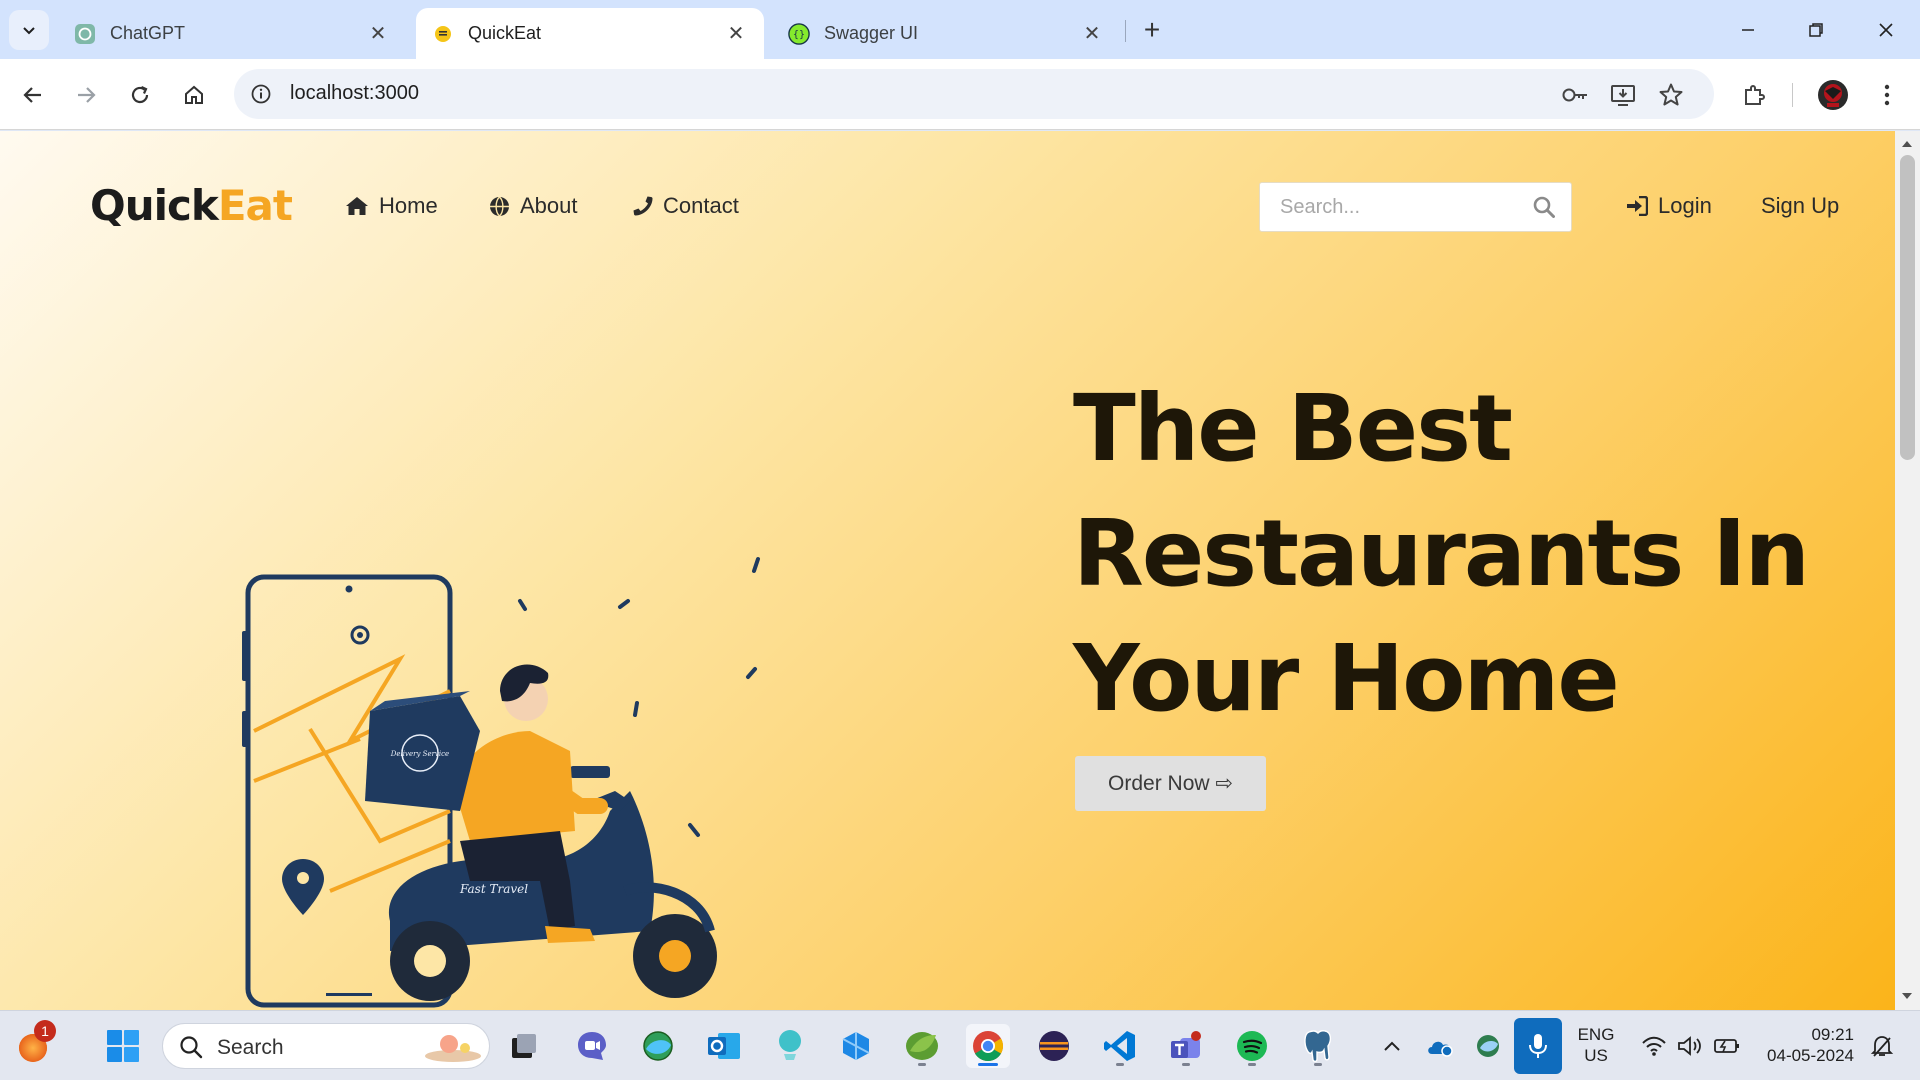 This screenshot has width=1920, height=1080. I want to click on address-bar: localhost:3000, so click(974, 94).